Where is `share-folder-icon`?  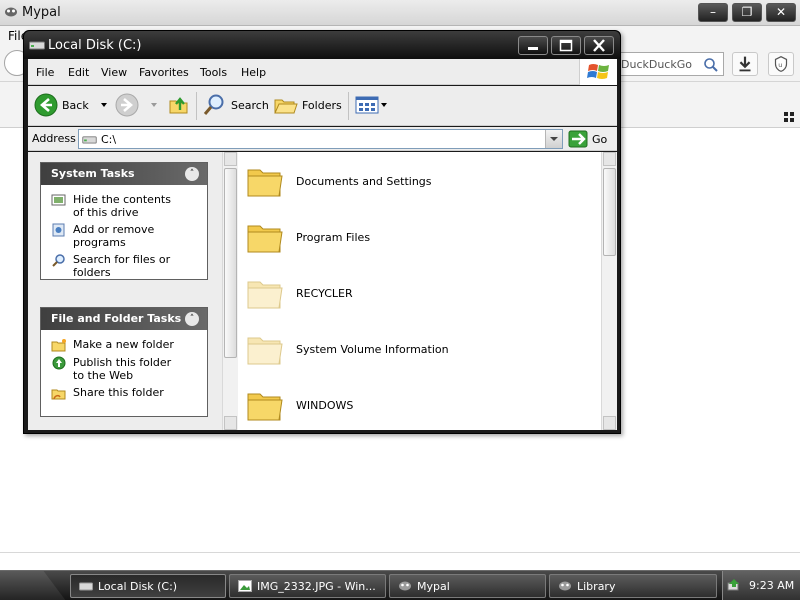
share-folder-icon is located at coordinates (58, 394).